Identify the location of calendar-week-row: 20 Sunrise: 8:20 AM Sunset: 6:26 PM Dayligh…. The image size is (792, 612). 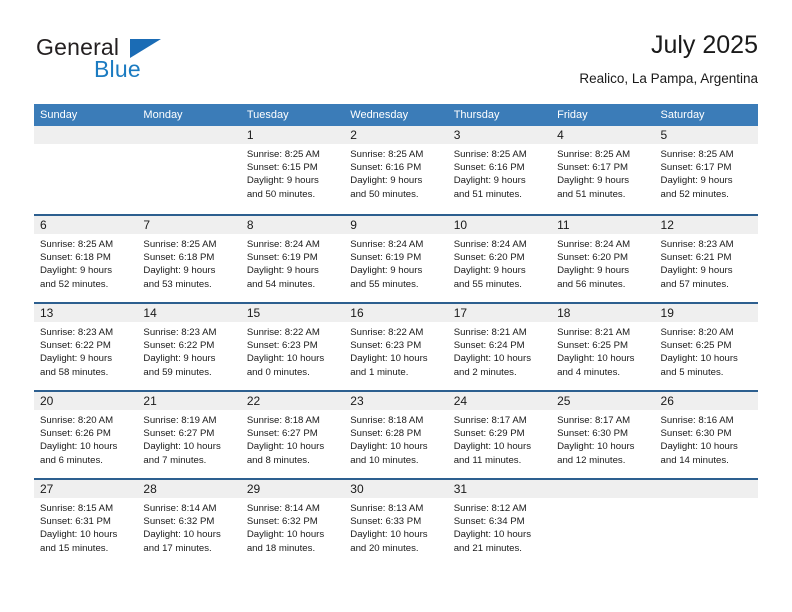
(396, 434).